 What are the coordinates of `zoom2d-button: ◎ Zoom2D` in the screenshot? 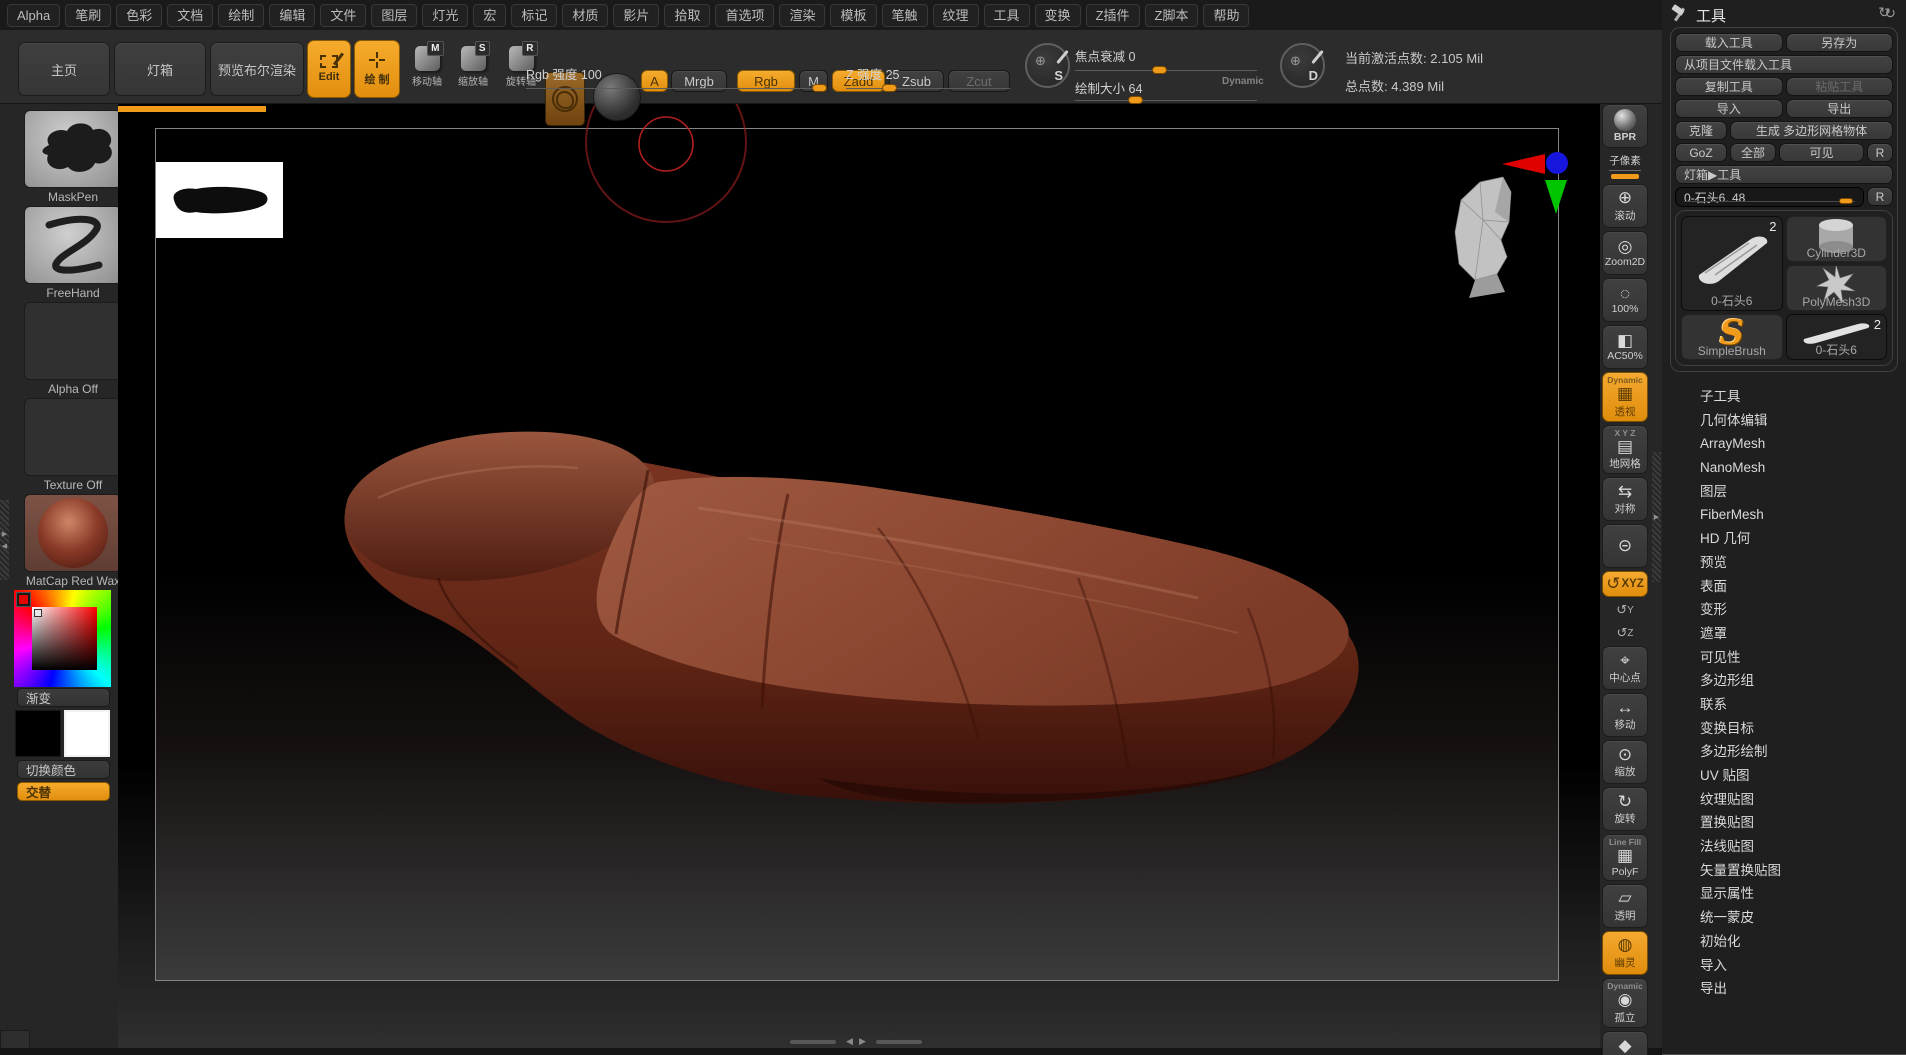 It's located at (1625, 253).